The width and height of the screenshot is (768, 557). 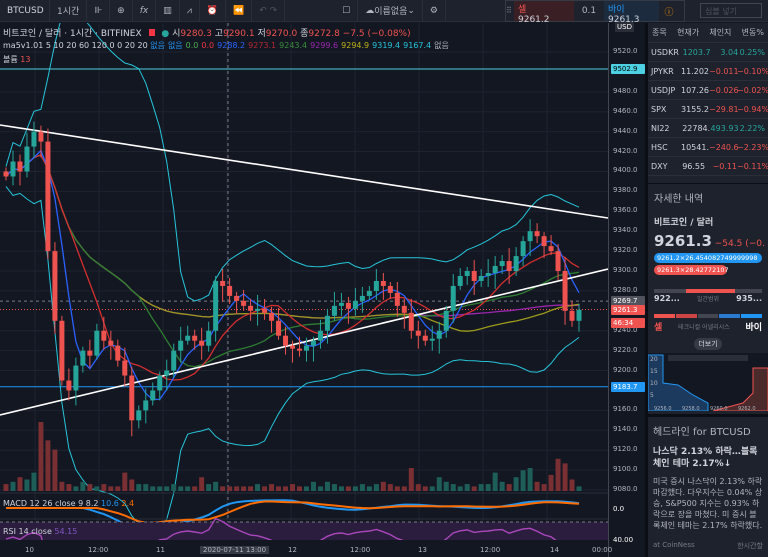 I want to click on volume-legend: 볼륨 13, so click(x=16, y=59).